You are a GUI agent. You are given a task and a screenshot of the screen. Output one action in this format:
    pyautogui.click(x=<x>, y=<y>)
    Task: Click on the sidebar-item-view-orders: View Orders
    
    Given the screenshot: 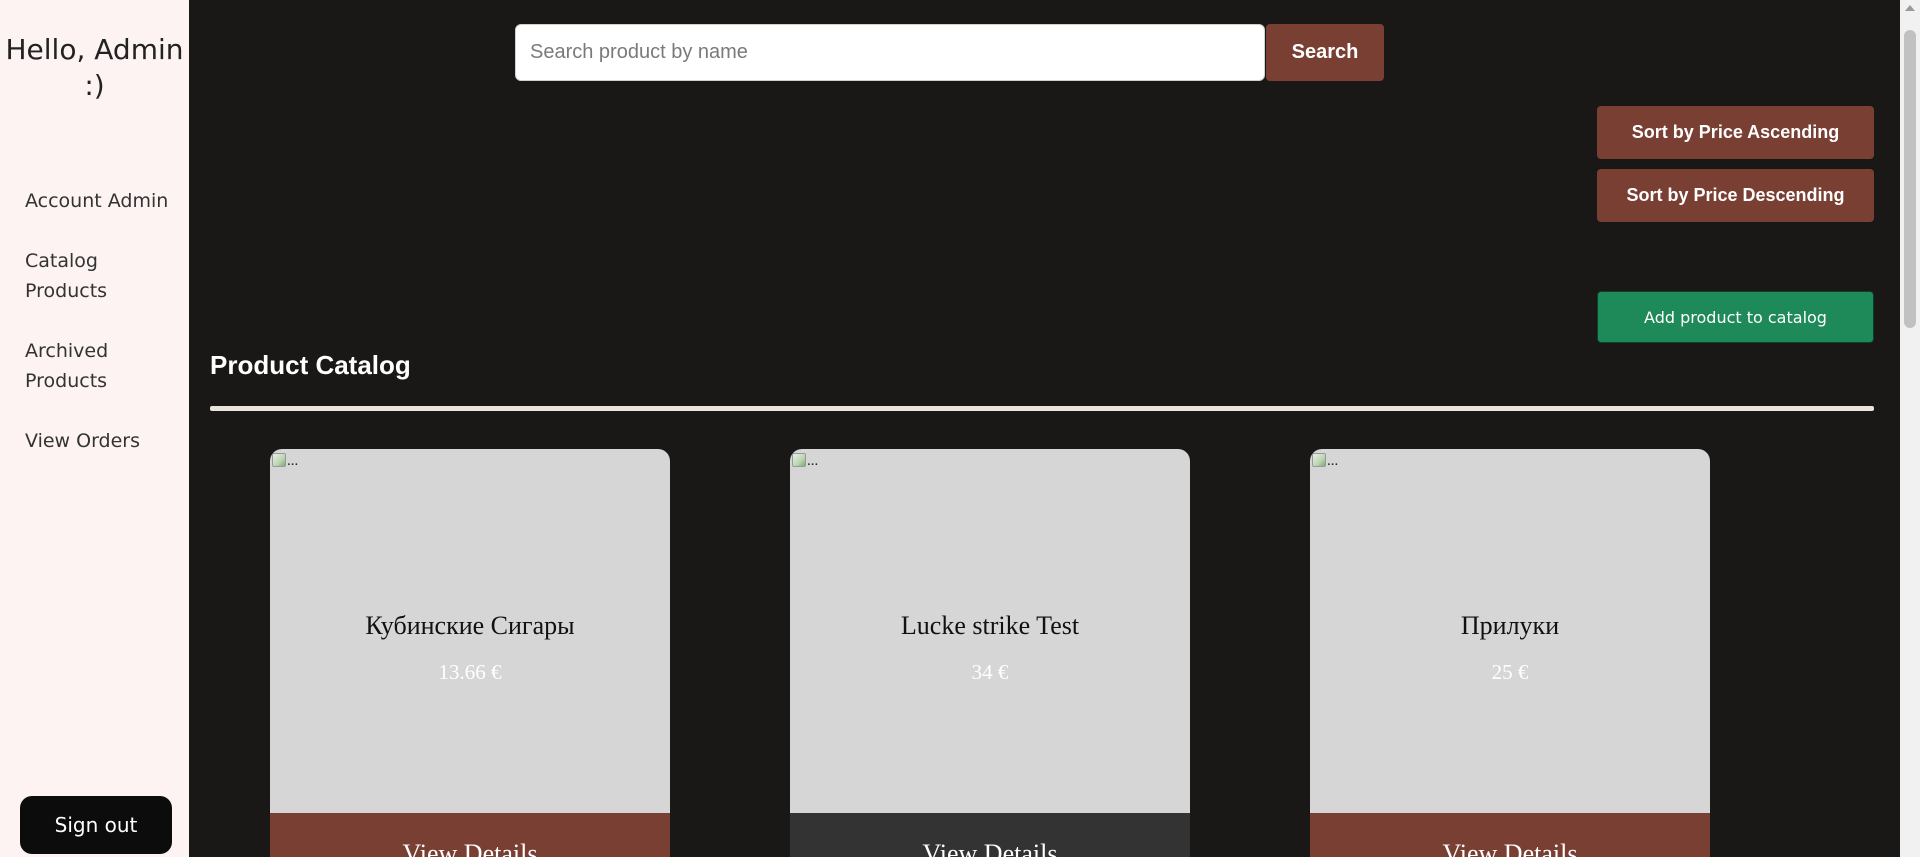 What is the action you would take?
    pyautogui.click(x=105, y=441)
    